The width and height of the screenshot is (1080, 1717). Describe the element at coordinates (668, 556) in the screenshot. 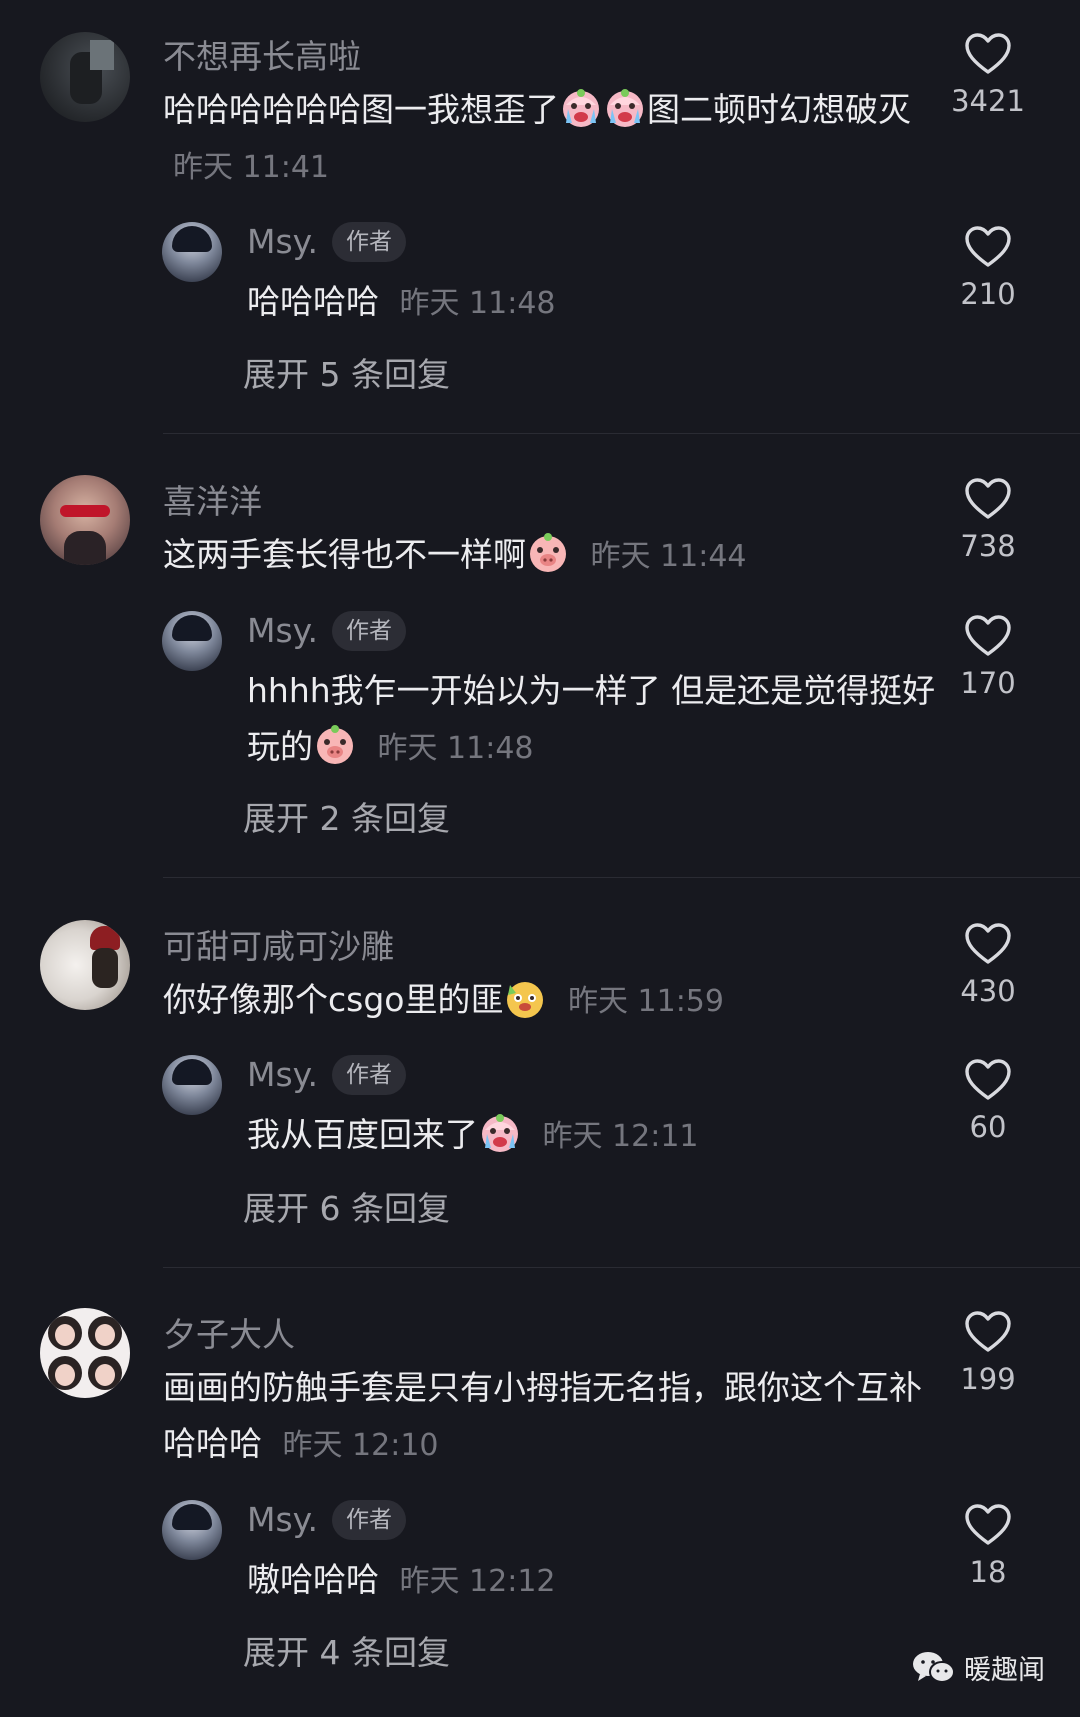

I see `comment-time: 昨天 11:44` at that location.